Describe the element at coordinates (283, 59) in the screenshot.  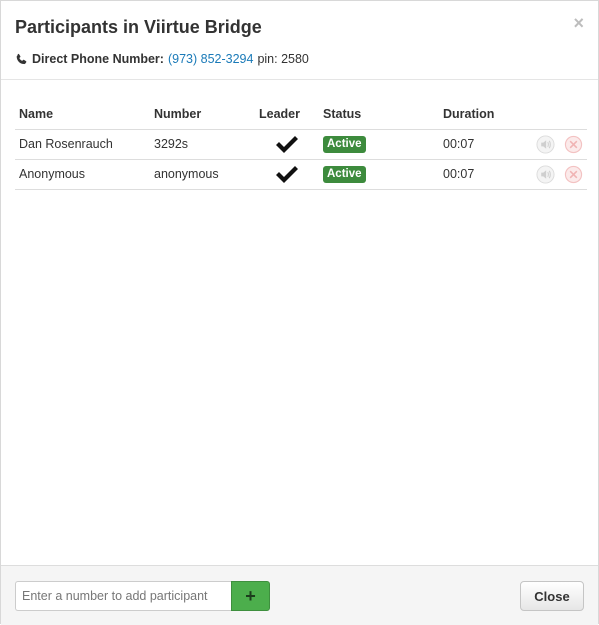
I see `pin-text: pin: 2580` at that location.